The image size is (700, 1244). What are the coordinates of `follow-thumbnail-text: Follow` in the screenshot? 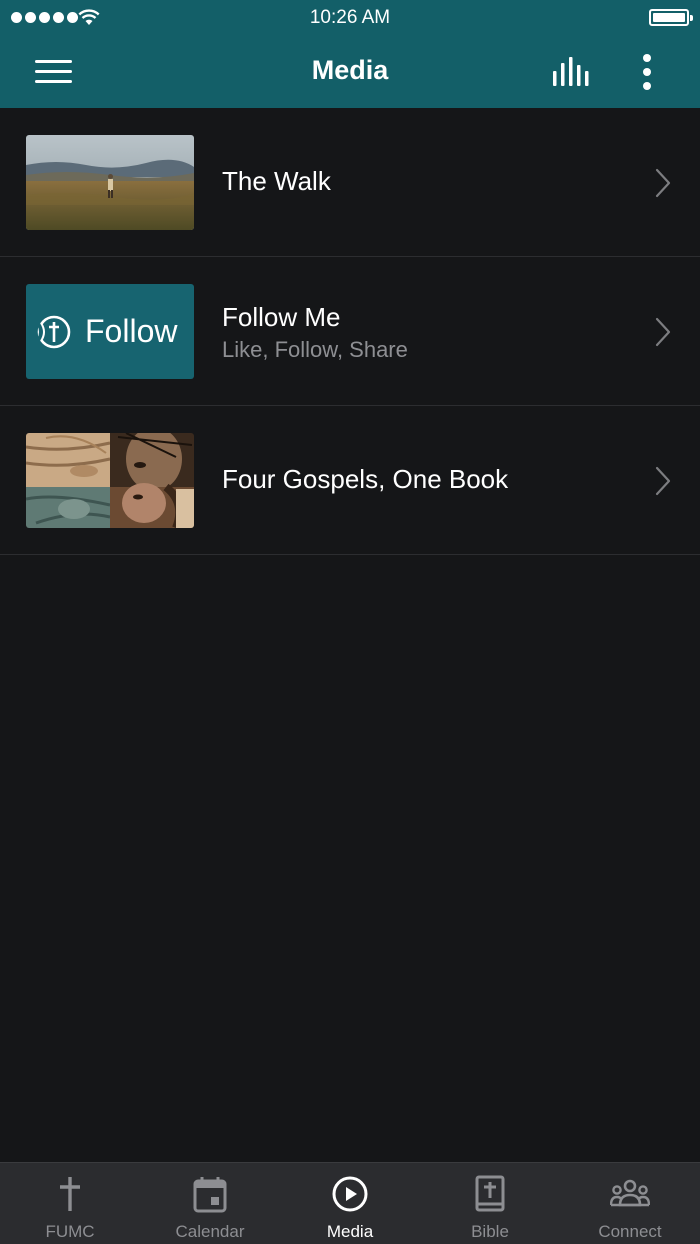 It's located at (131, 331).